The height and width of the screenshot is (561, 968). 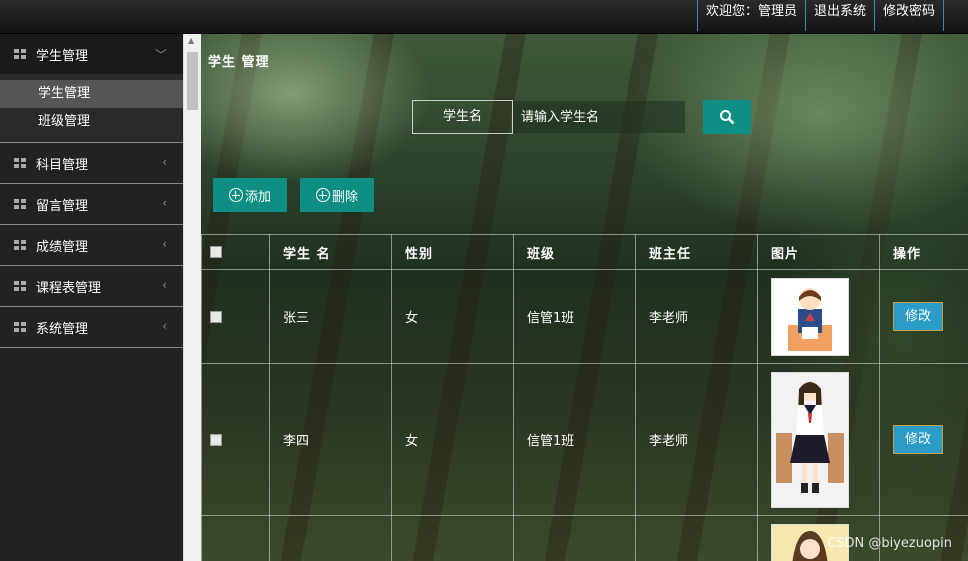 I want to click on search-input, so click(x=599, y=117).